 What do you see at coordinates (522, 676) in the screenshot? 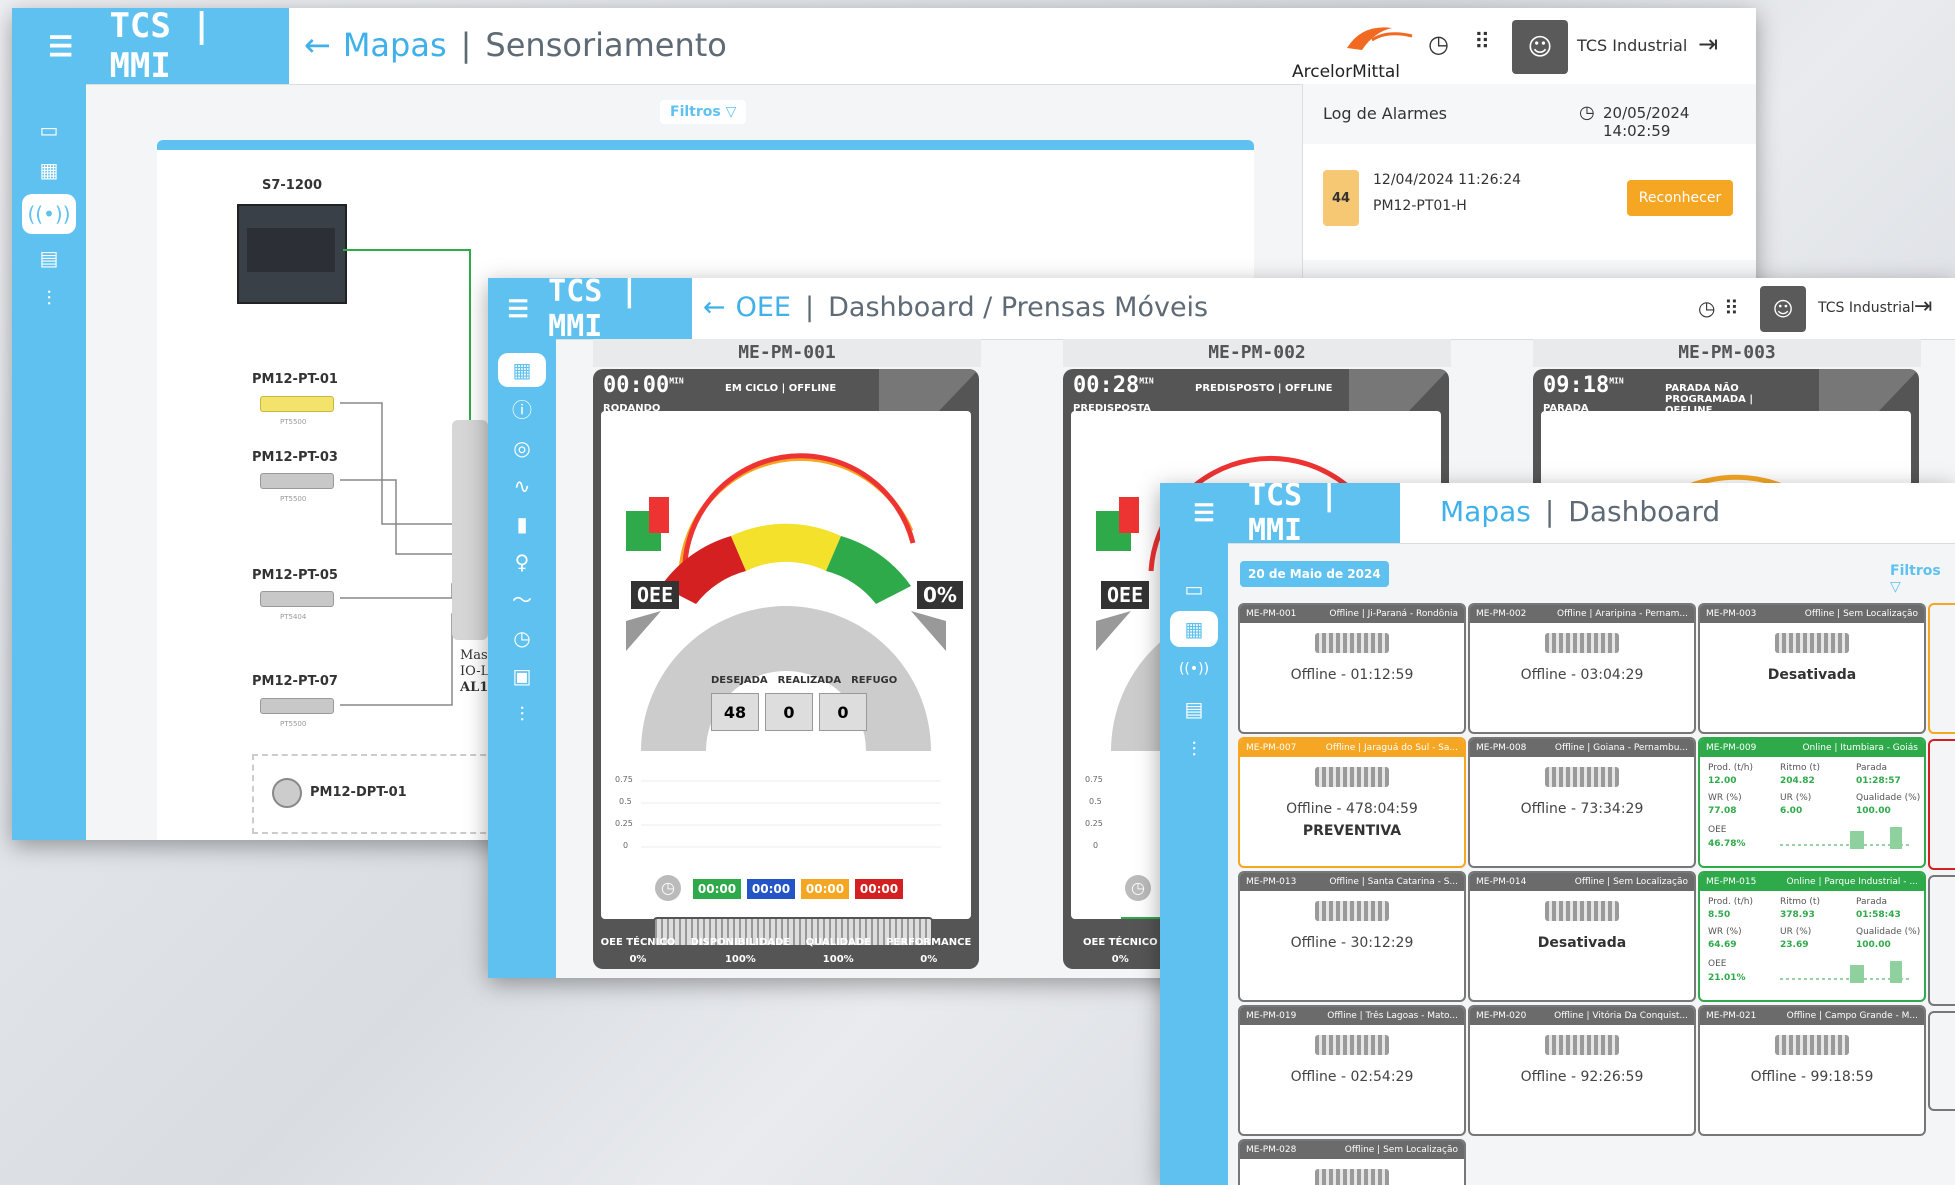
I see `sidebar-calendar-icon: ▣` at bounding box center [522, 676].